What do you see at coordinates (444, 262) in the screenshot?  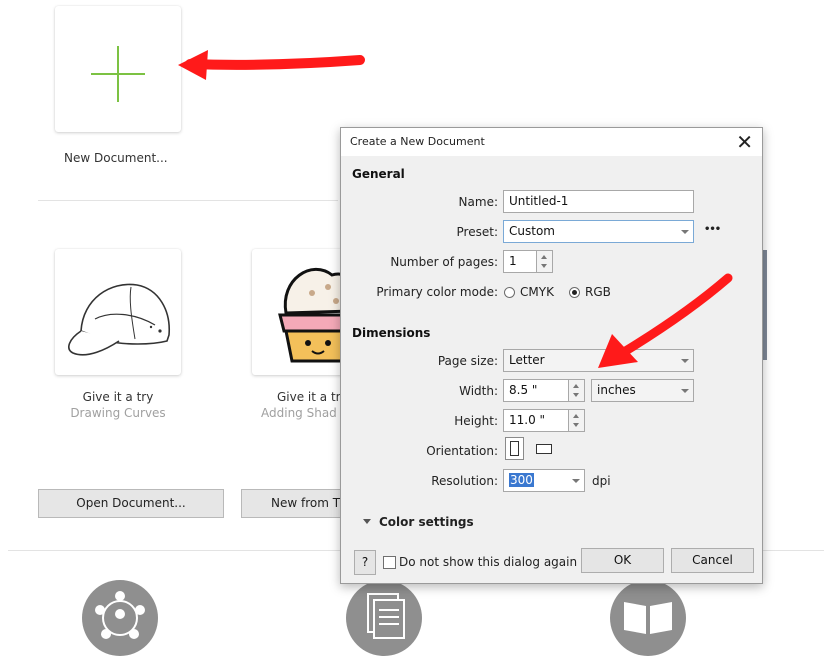 I see `pages-label: Number of pages:` at bounding box center [444, 262].